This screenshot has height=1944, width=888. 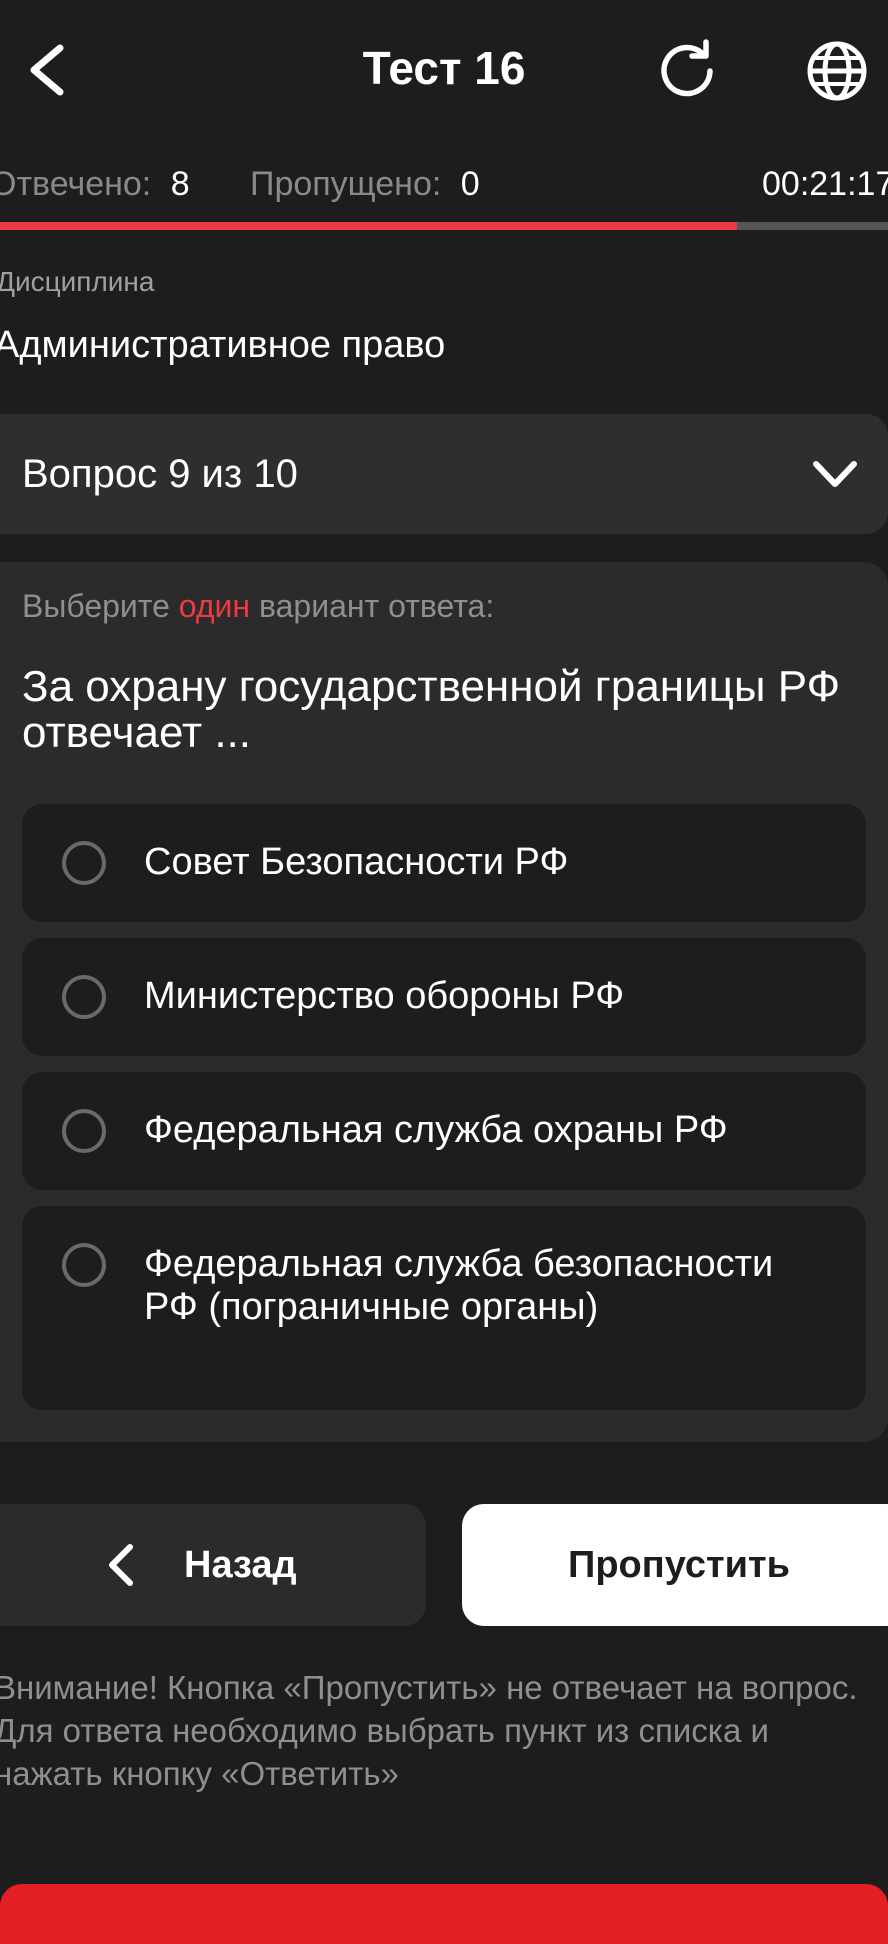 I want to click on skipped-label: Пропущено:, so click(x=346, y=184).